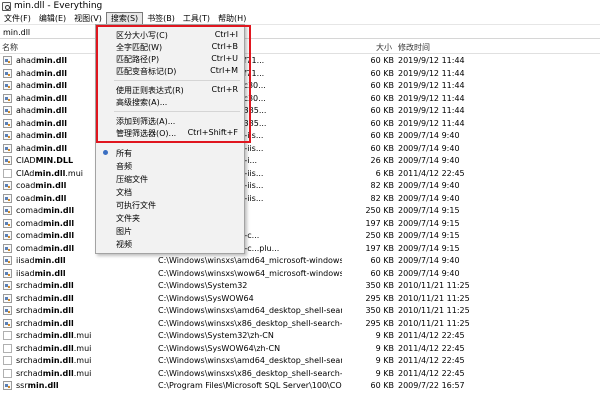  Describe the element at coordinates (170, 165) in the screenshot. I see `filter-audio: 音频` at that location.